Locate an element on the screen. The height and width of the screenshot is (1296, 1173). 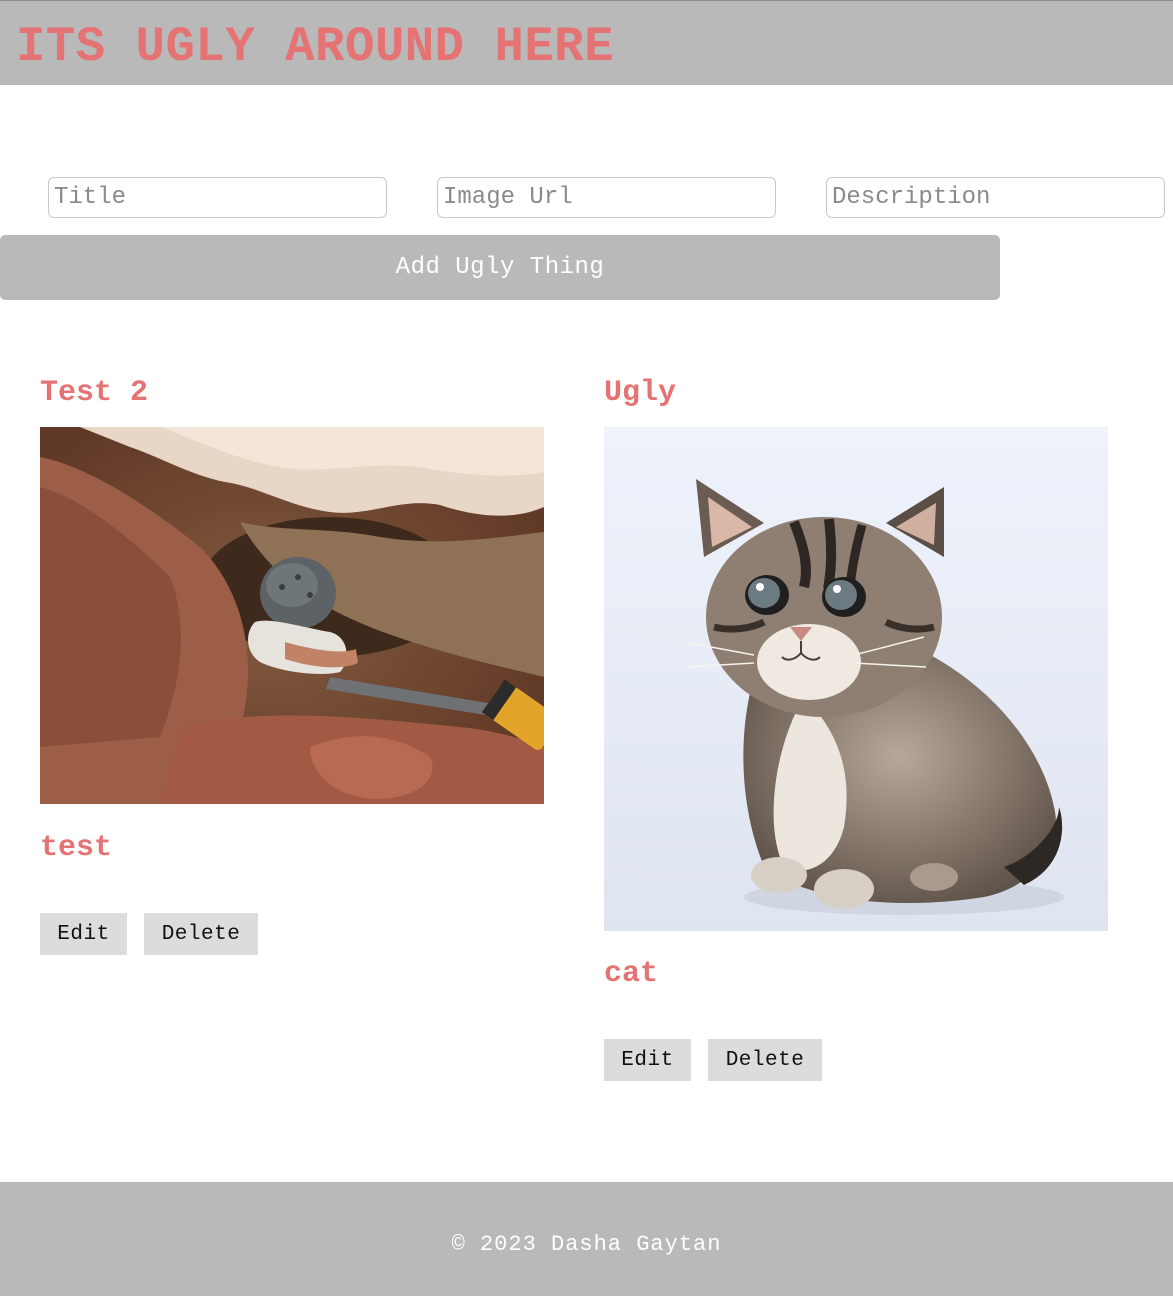
card-title: Test 2 is located at coordinates (94, 393).